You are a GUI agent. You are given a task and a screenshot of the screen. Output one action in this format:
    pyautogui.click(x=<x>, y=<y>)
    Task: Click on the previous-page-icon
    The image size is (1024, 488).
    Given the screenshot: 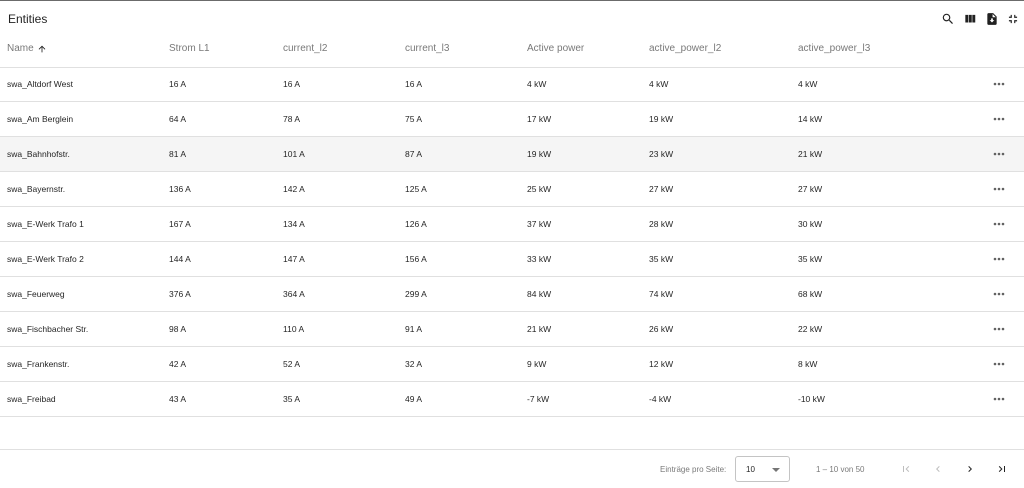 What is the action you would take?
    pyautogui.click(x=938, y=469)
    